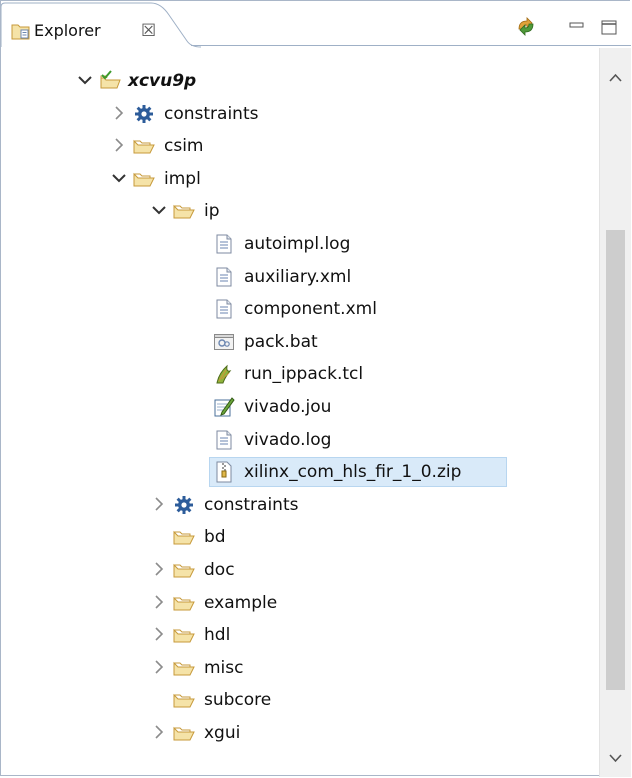 This screenshot has width=632, height=778. What do you see at coordinates (288, 407) in the screenshot?
I see `tree-label: vivado.jou` at bounding box center [288, 407].